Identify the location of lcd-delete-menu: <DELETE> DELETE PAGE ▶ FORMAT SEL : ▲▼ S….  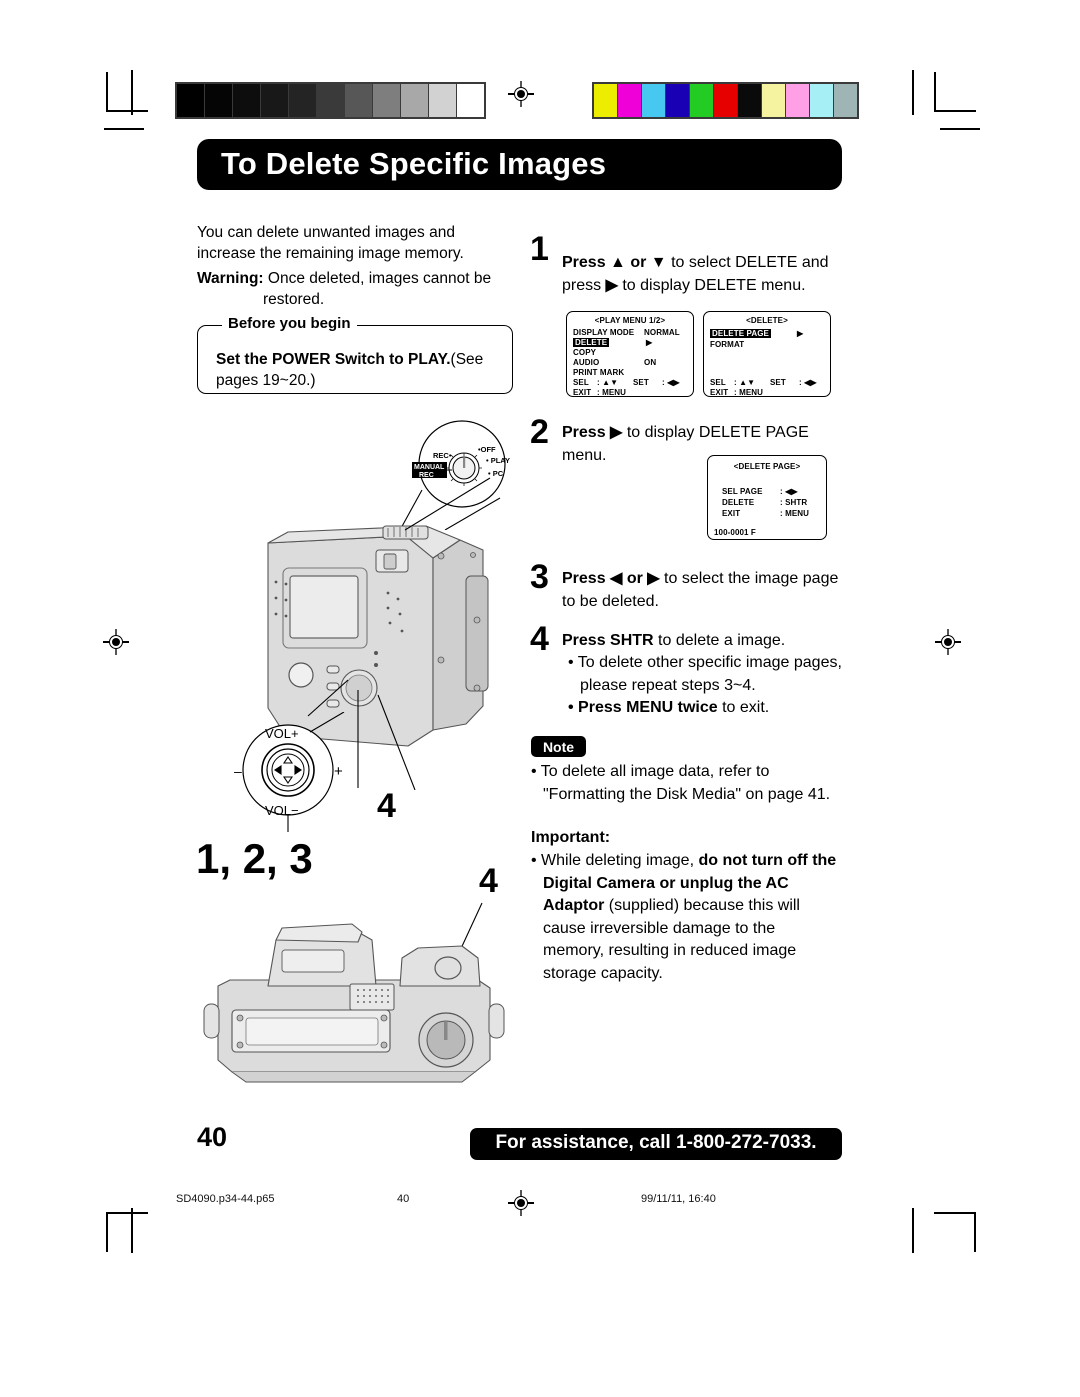
(767, 354).